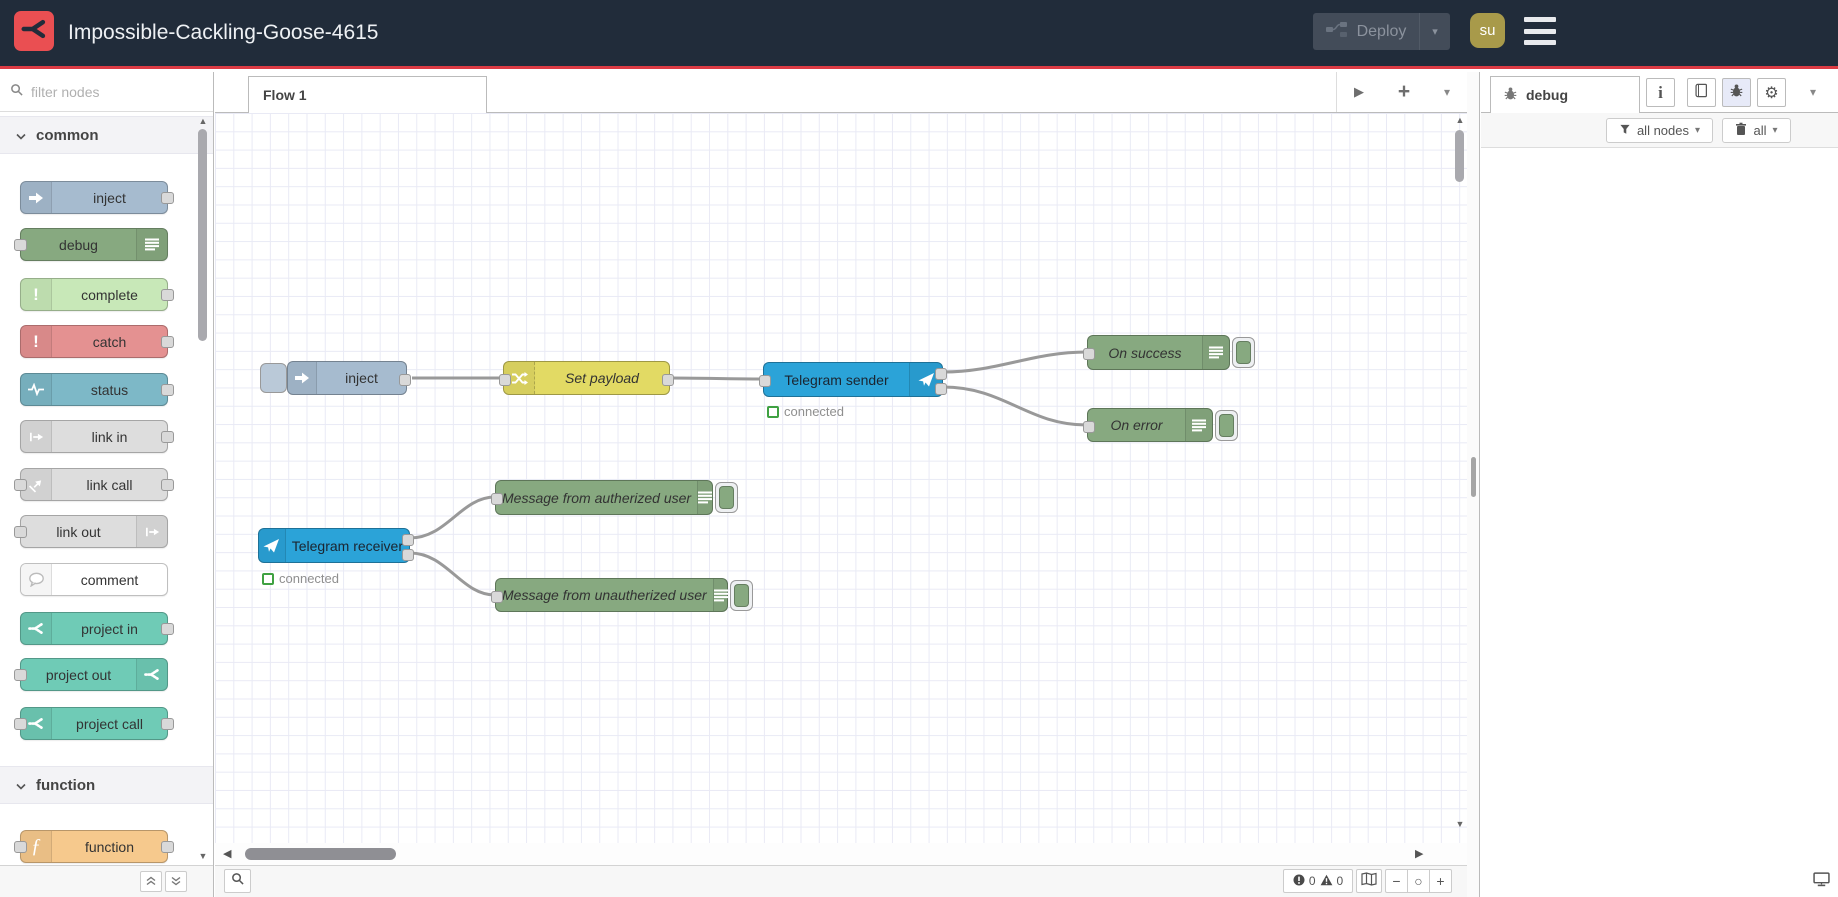 The width and height of the screenshot is (1838, 897). I want to click on debug-filter-button: all nodes ▾, so click(1659, 130).